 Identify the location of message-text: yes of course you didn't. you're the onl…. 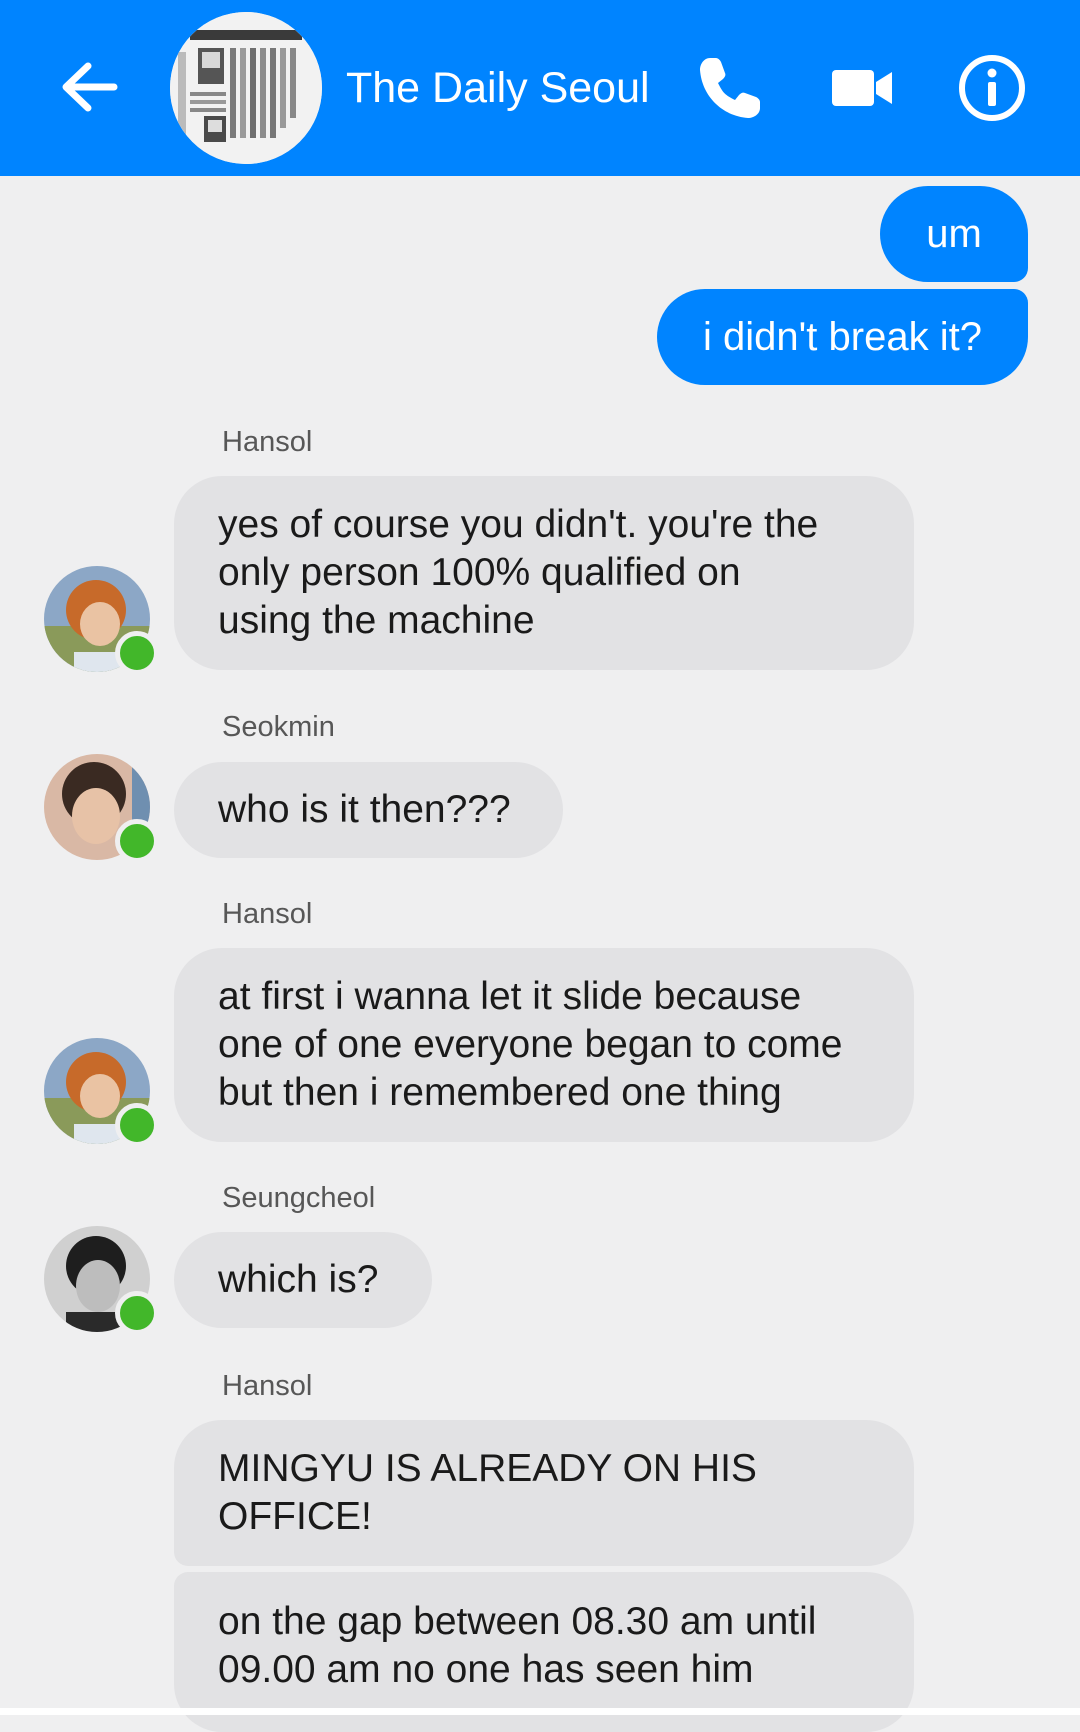
(518, 572).